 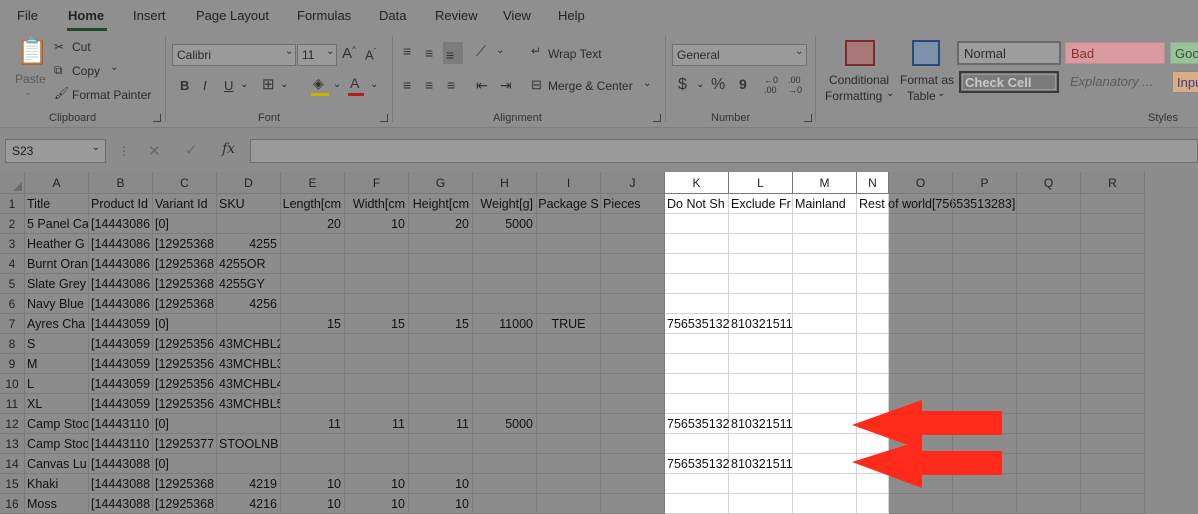 What do you see at coordinates (921, 204) in the screenshot?
I see `cell-o1` at bounding box center [921, 204].